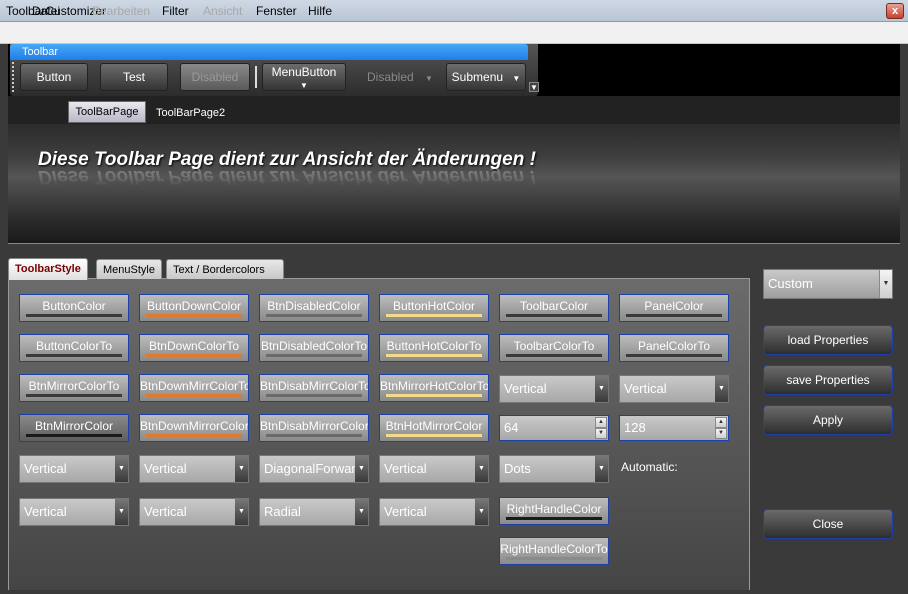  I want to click on panel-color-to-button: PanelColorTo, so click(674, 348).